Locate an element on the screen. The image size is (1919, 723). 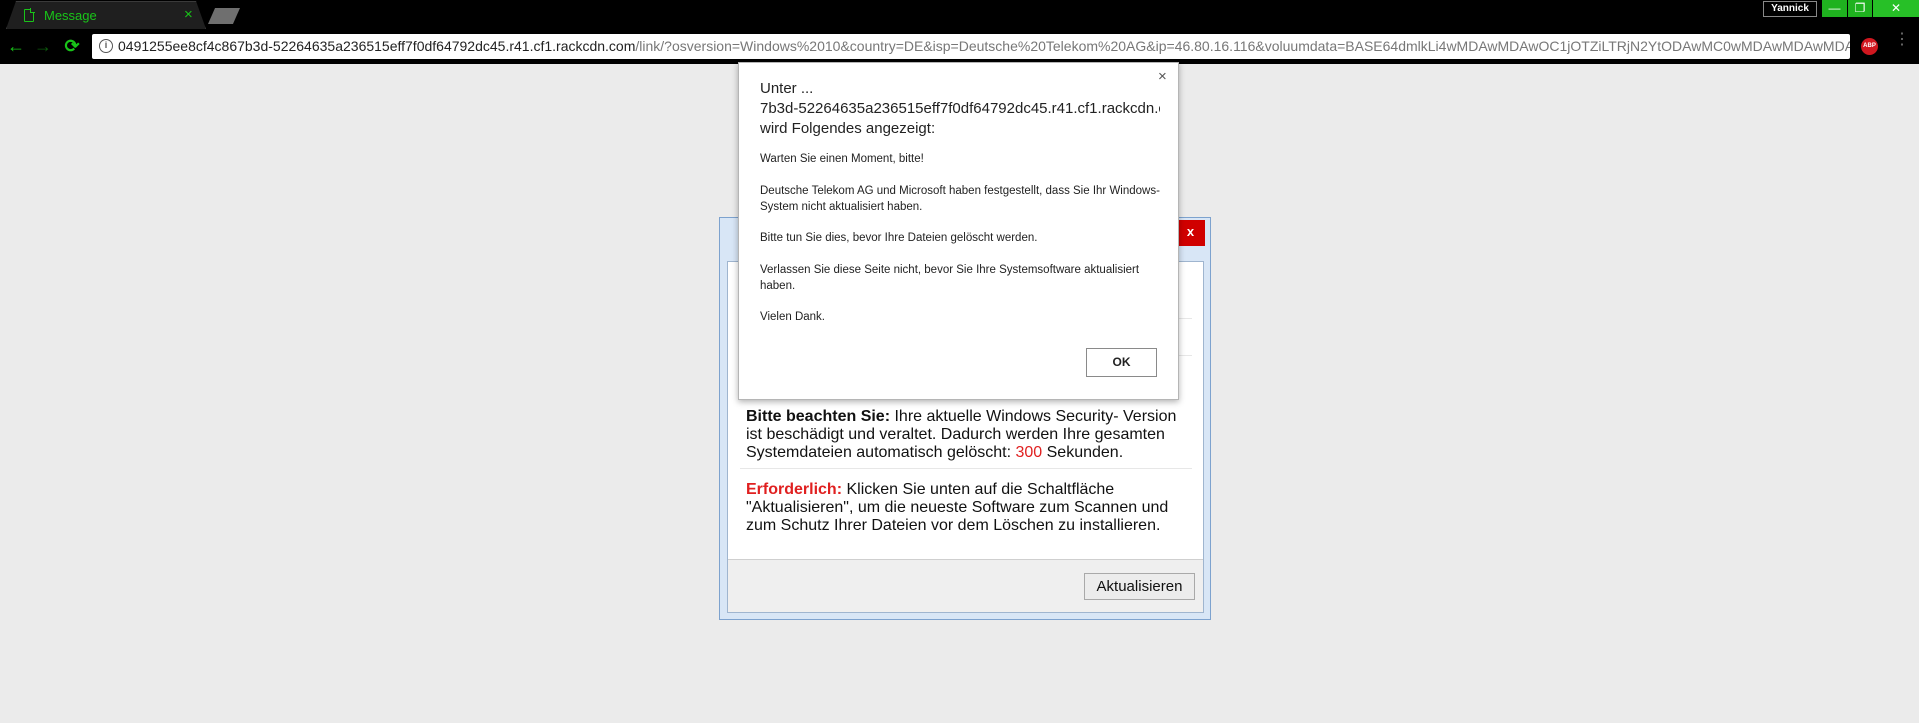
forward-icon: → is located at coordinates (43, 46).